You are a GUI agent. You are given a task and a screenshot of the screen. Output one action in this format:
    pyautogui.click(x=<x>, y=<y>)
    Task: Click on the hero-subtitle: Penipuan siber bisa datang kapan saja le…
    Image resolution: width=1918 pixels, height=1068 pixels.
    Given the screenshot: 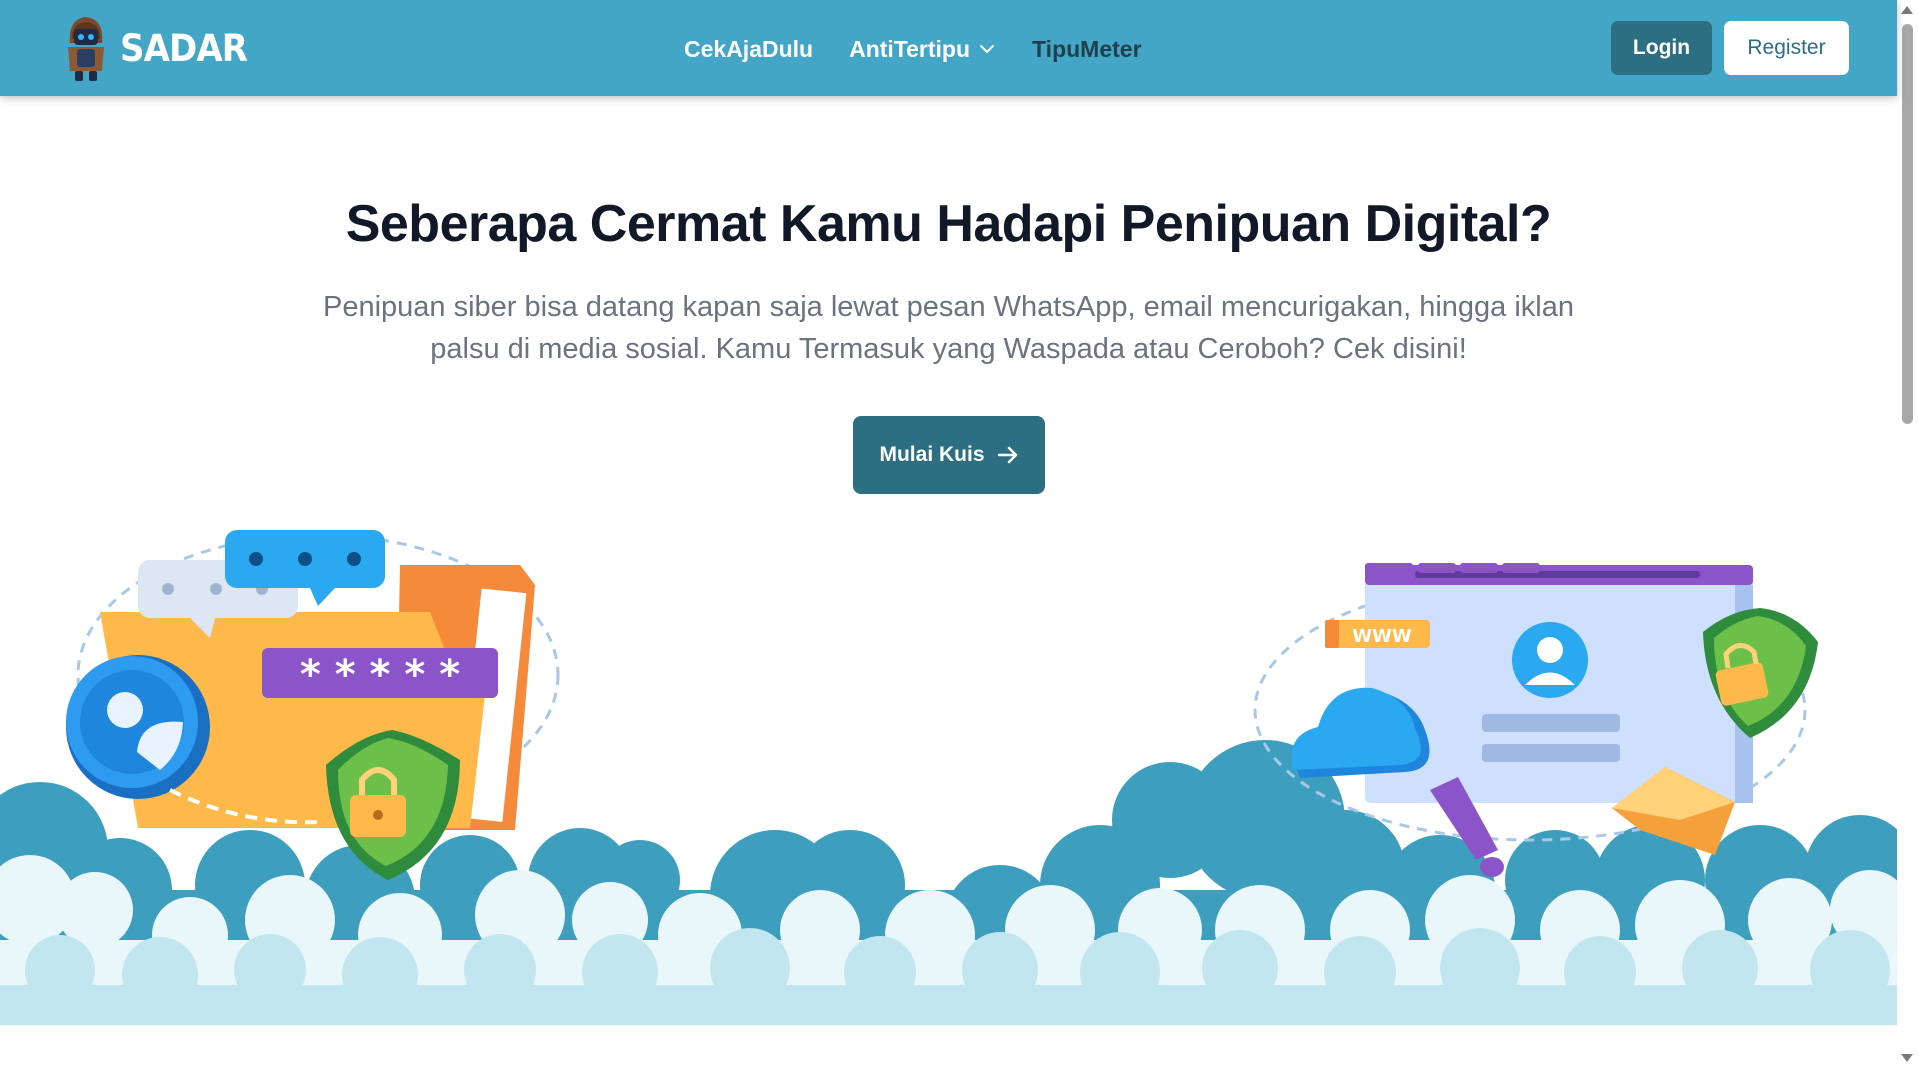 What is the action you would take?
    pyautogui.click(x=948, y=328)
    